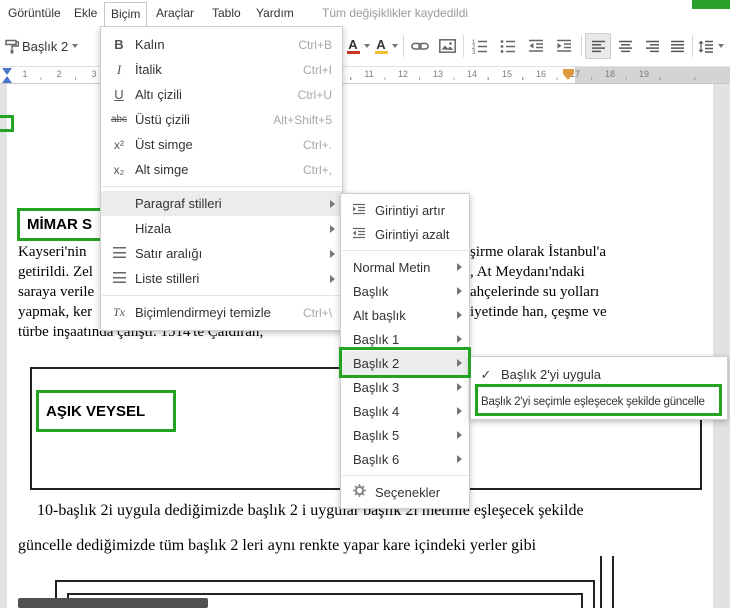 The image size is (730, 608). I want to click on justify-button, so click(677, 46).